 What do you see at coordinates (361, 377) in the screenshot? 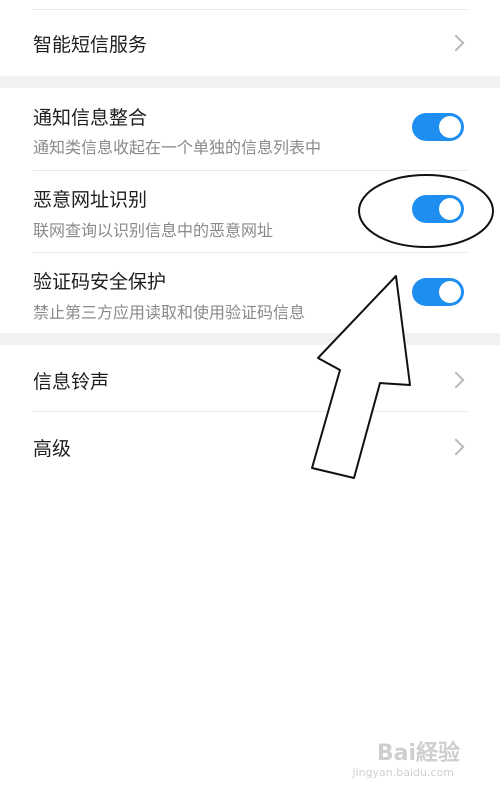
I see `annotation-arrow` at bounding box center [361, 377].